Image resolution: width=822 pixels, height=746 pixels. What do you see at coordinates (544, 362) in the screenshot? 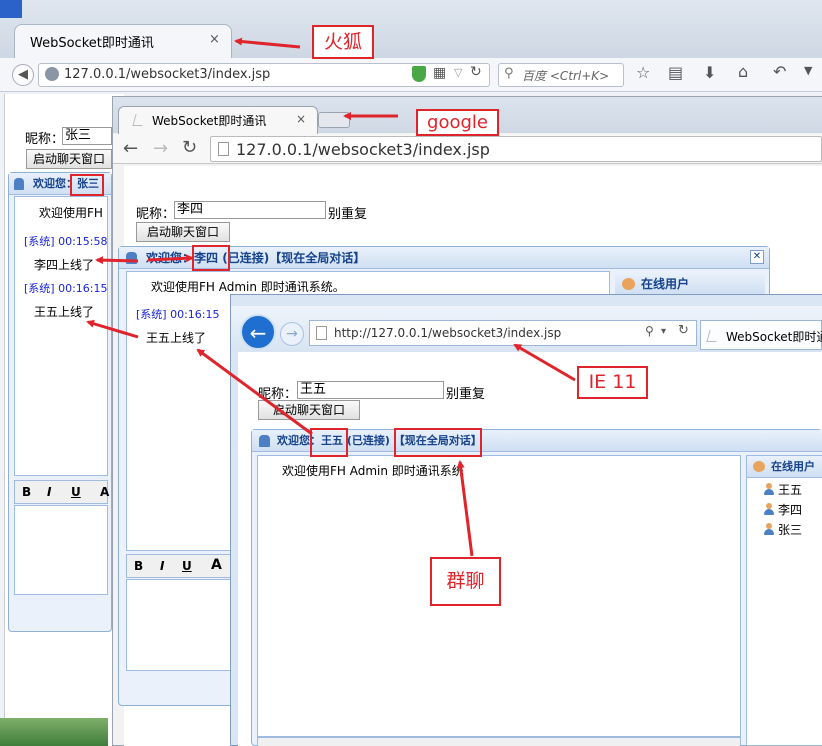
I see `arrow-ie` at bounding box center [544, 362].